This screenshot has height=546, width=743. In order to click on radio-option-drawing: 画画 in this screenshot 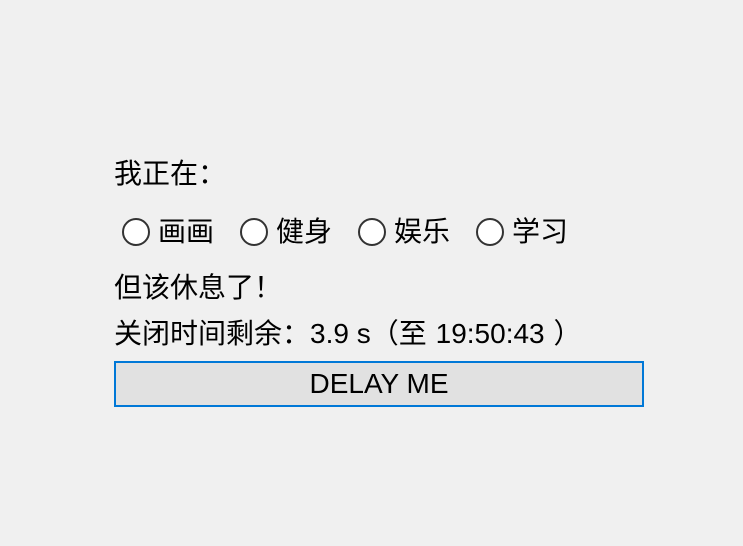, I will do `click(168, 232)`.